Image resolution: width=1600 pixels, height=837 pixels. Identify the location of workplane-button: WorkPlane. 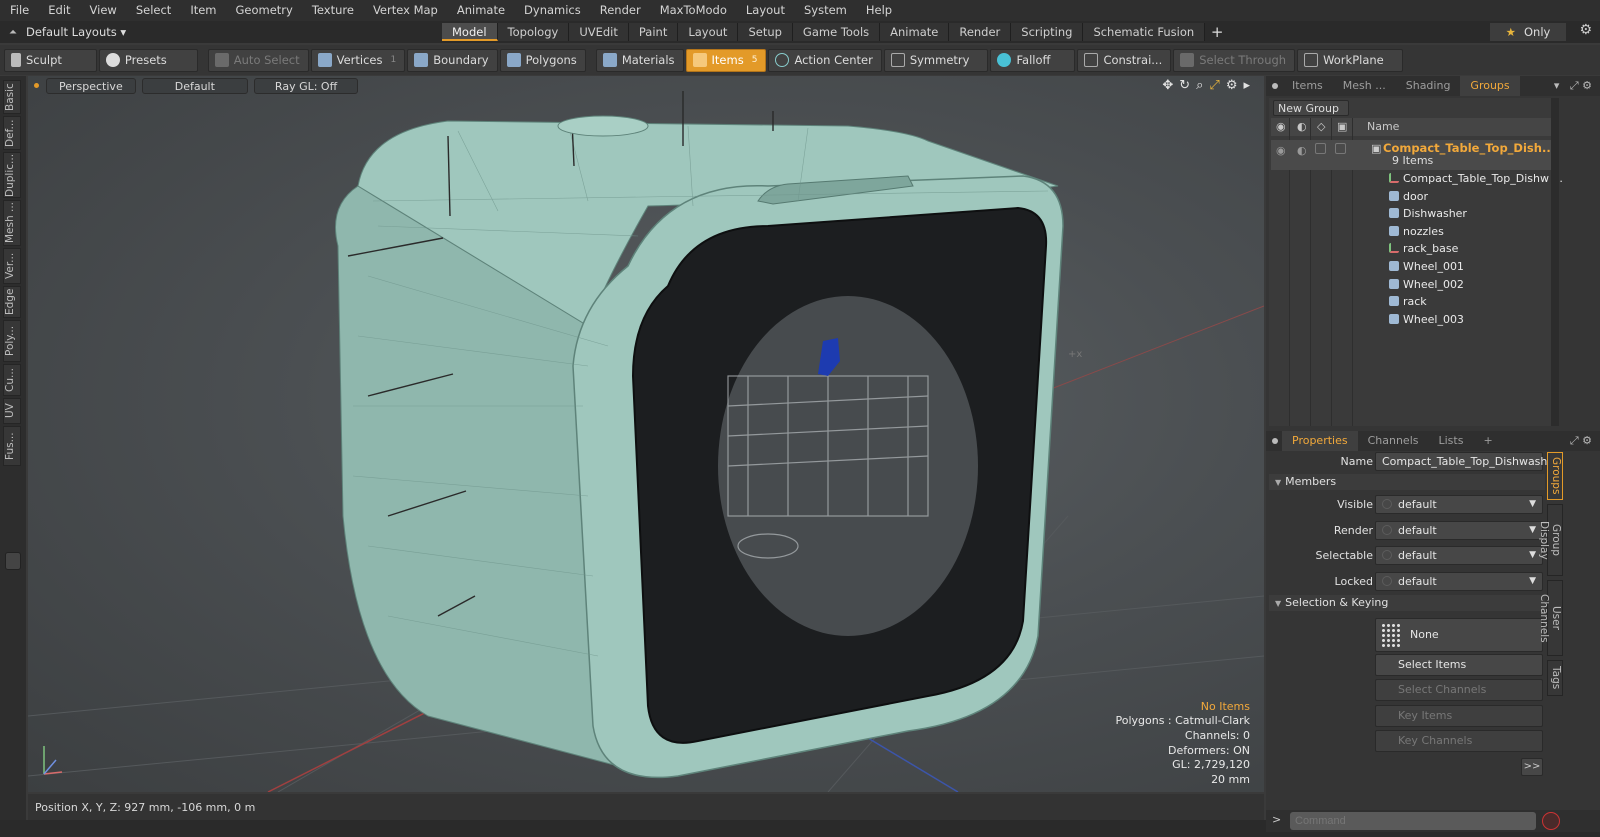
(1350, 60).